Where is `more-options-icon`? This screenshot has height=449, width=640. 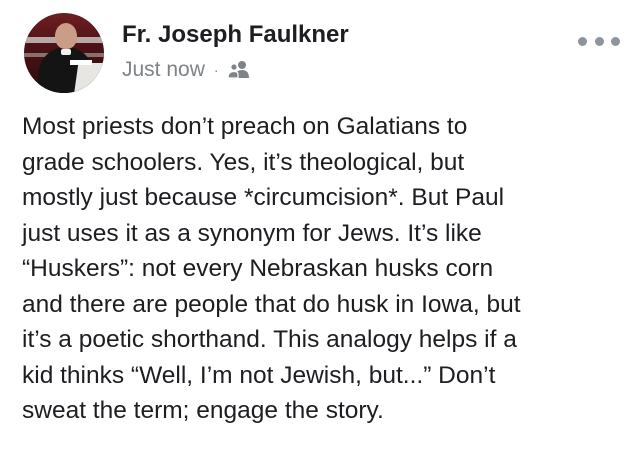
more-options-icon is located at coordinates (599, 41).